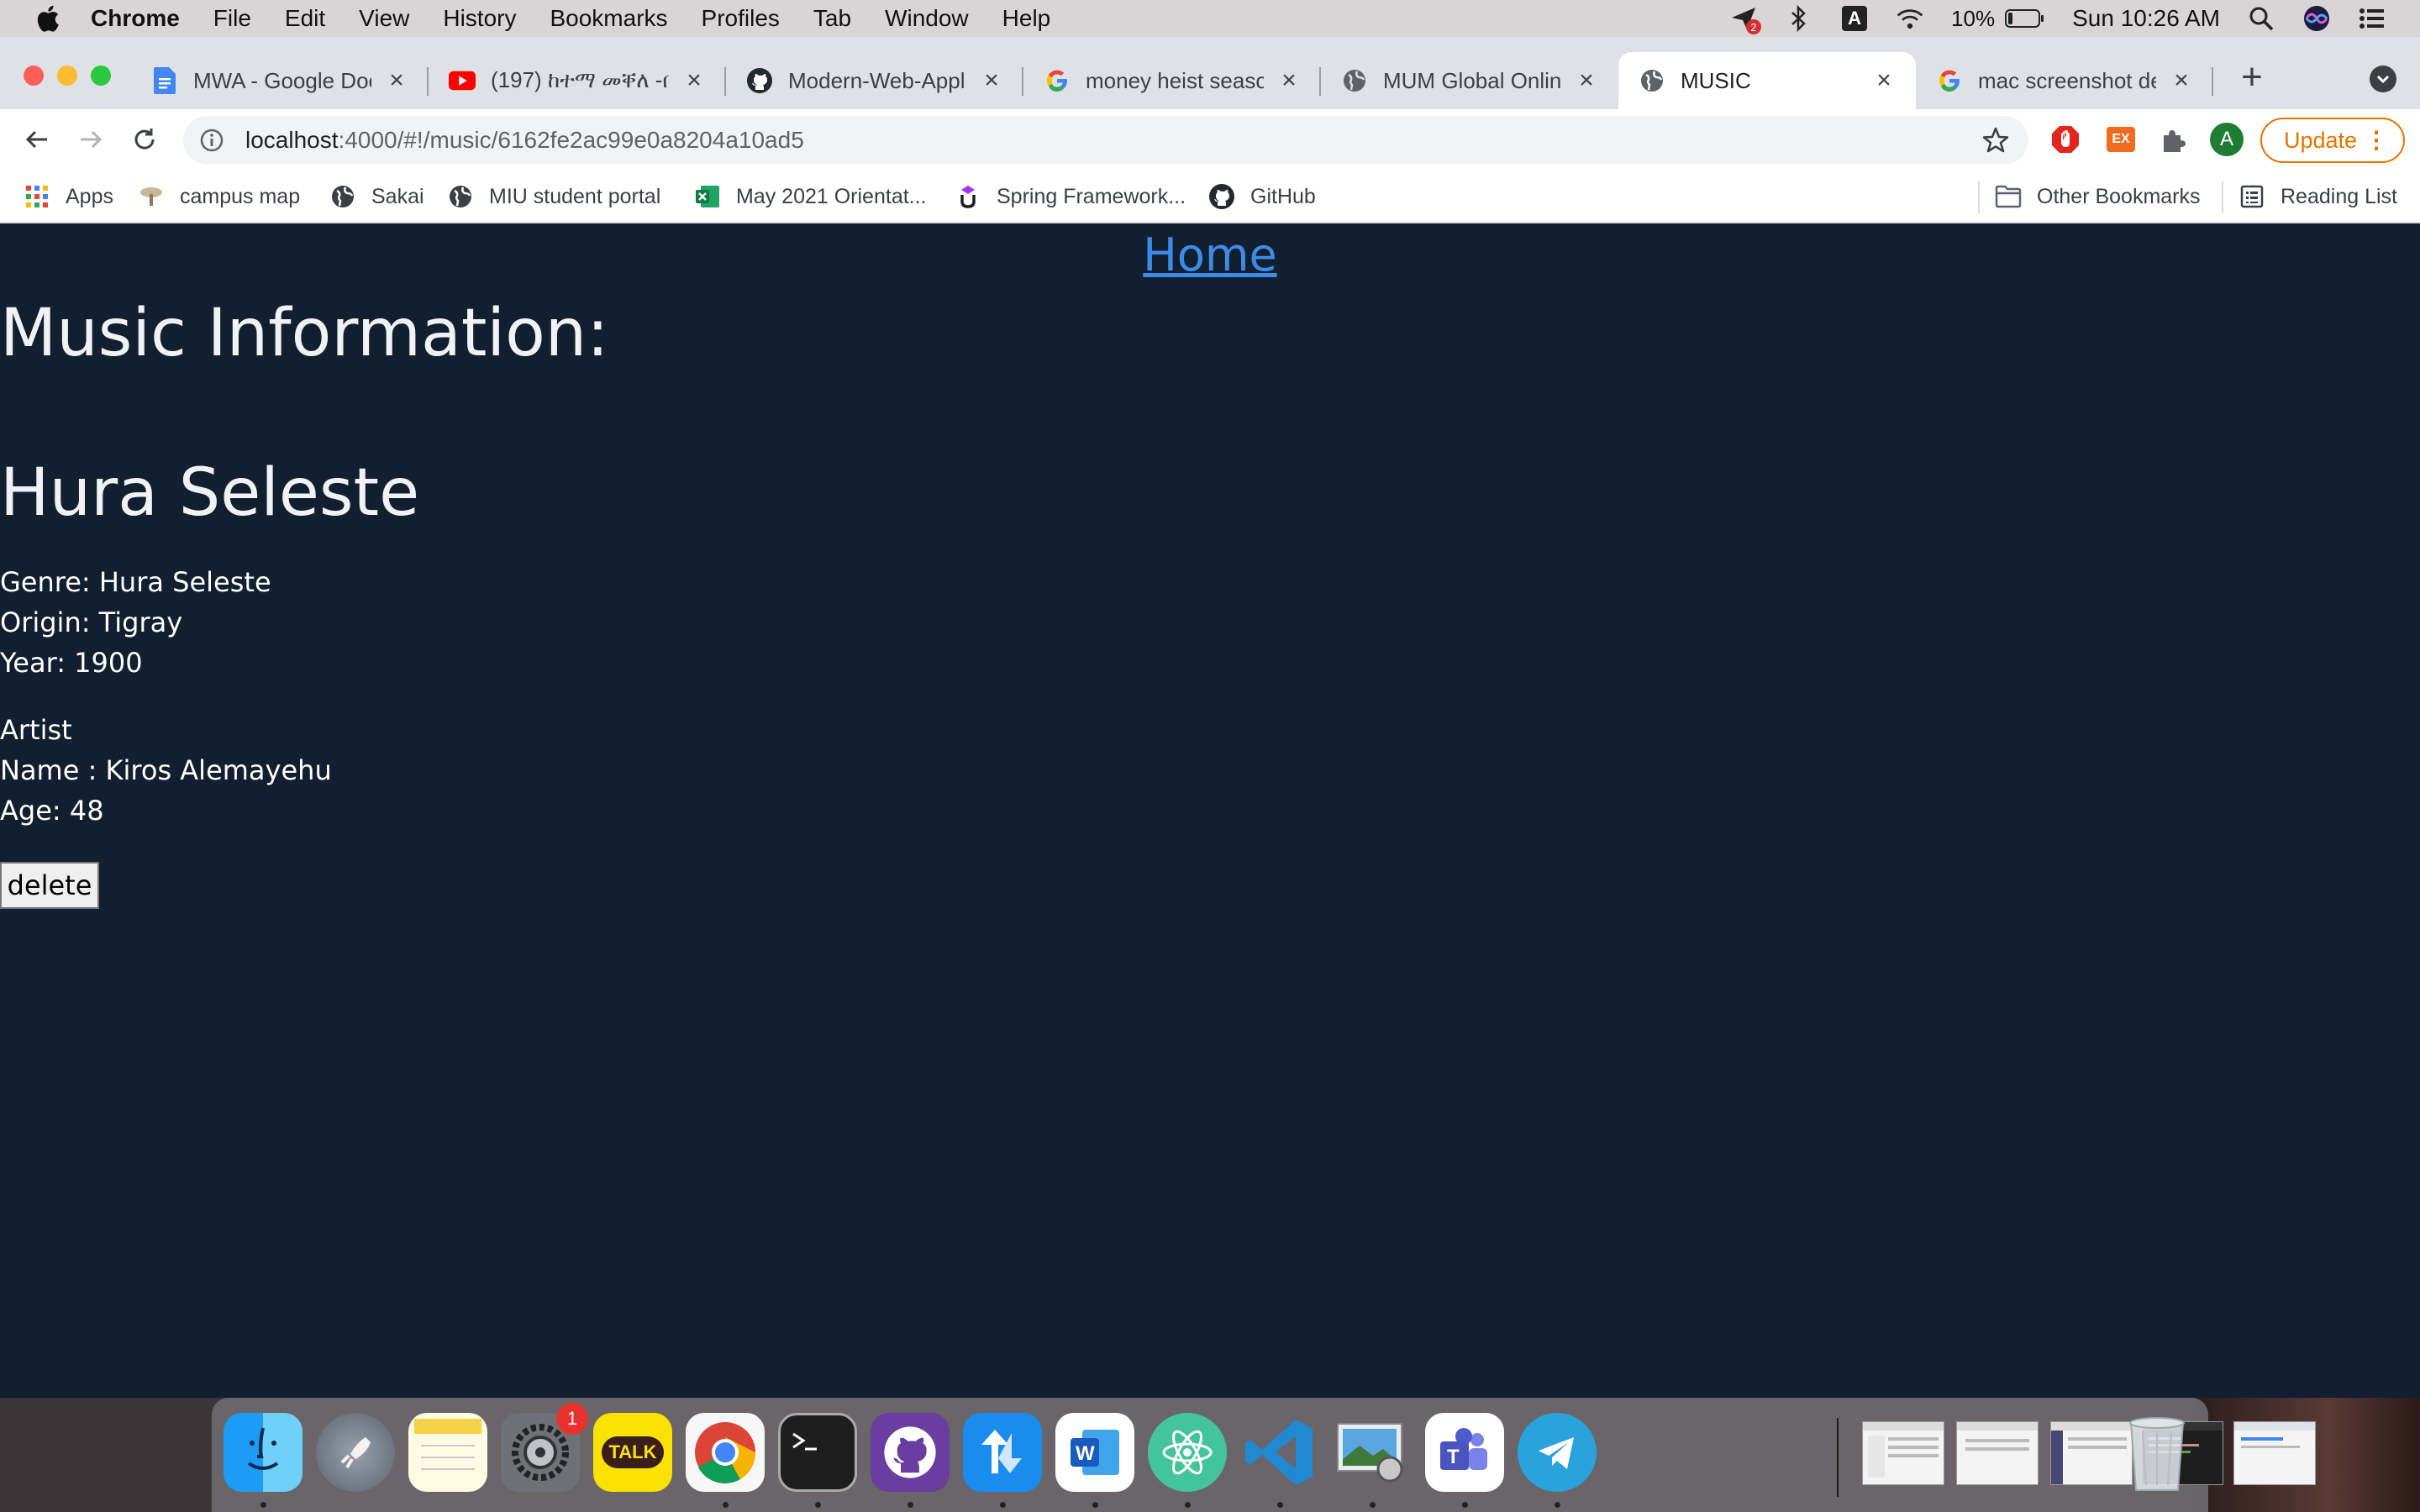 The height and width of the screenshot is (1512, 2420). I want to click on delete-button: delete, so click(50, 885).